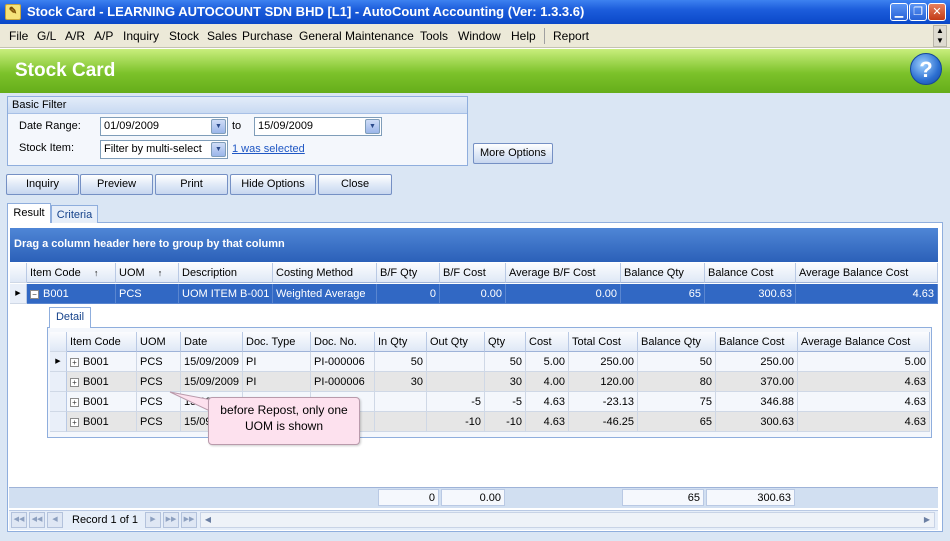 The image size is (950, 541). Describe the element at coordinates (757, 402) in the screenshot. I see `detail-balance-cost: 346.88` at that location.